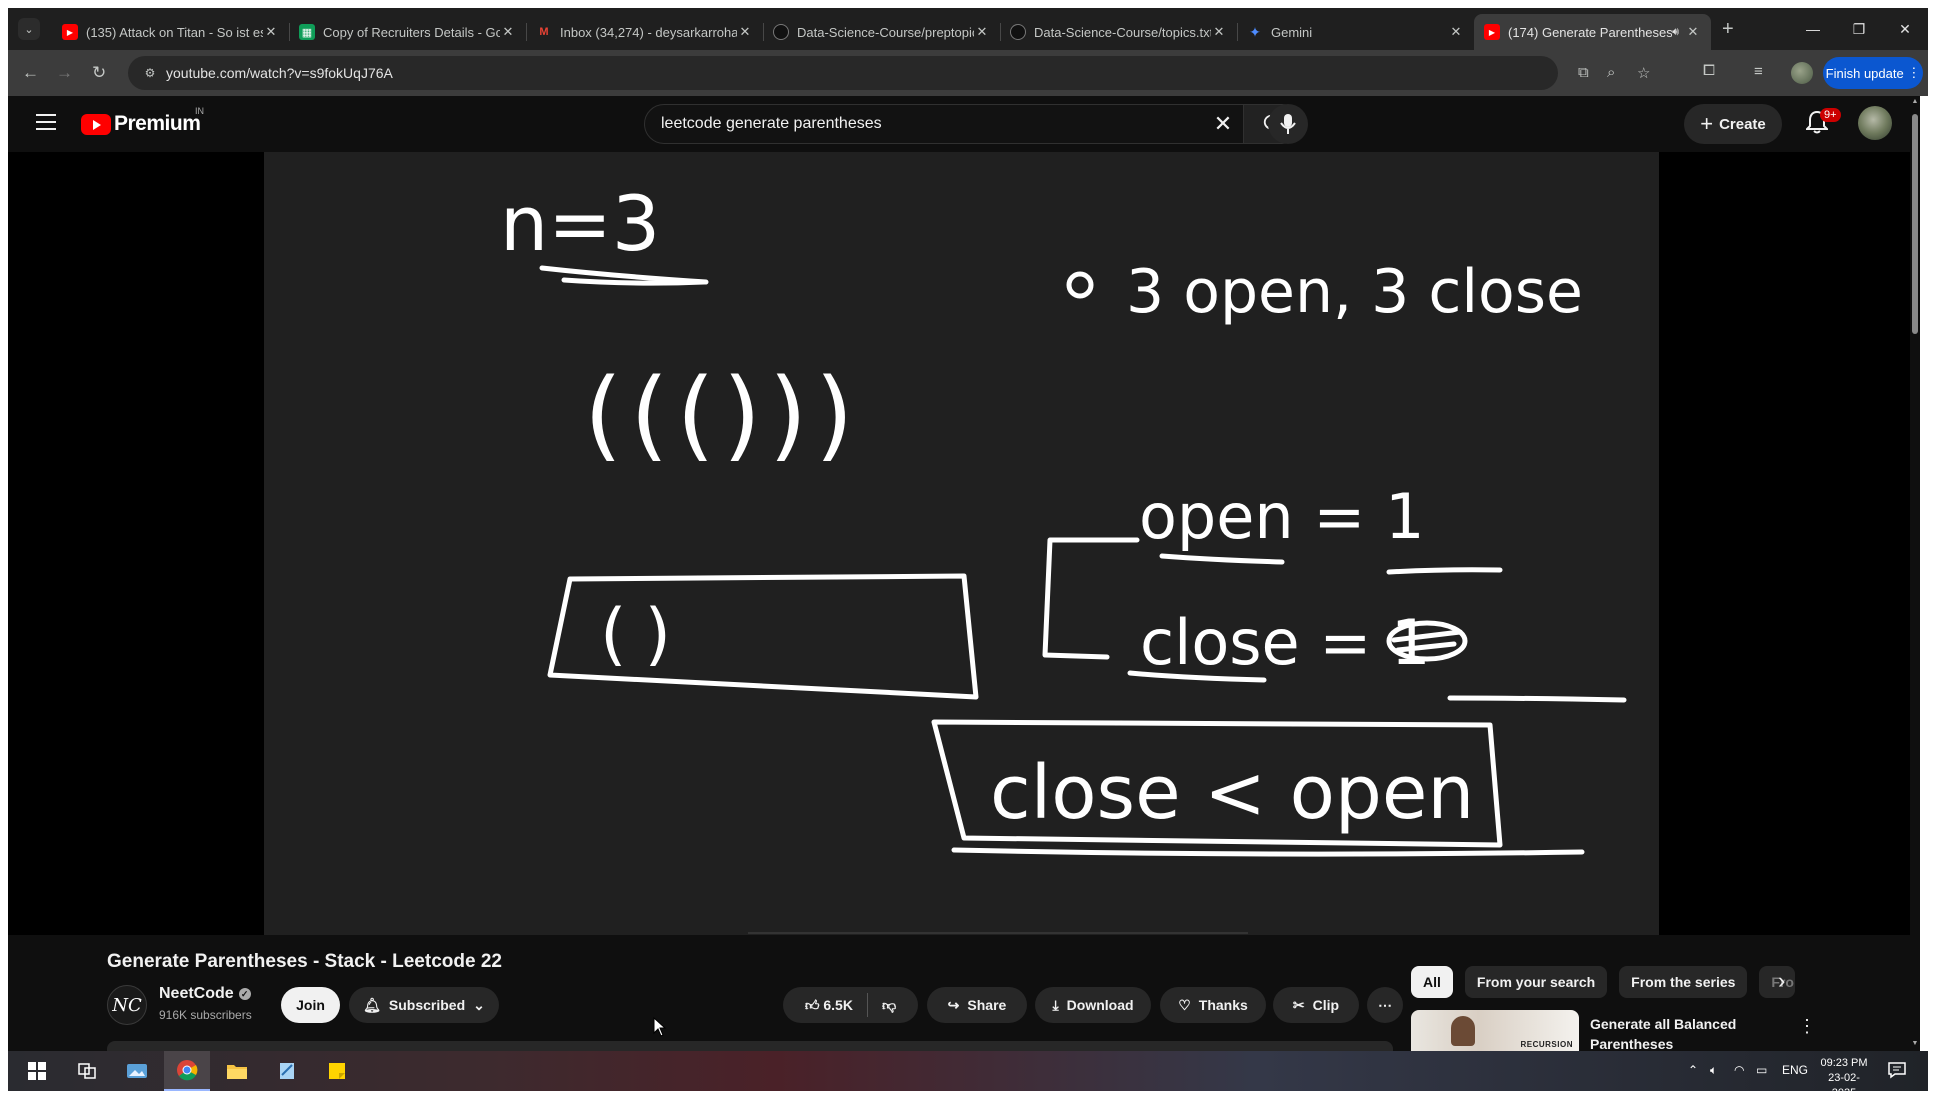 Image resolution: width=1937 pixels, height=1097 pixels. I want to click on reload-icon: ↻, so click(99, 73).